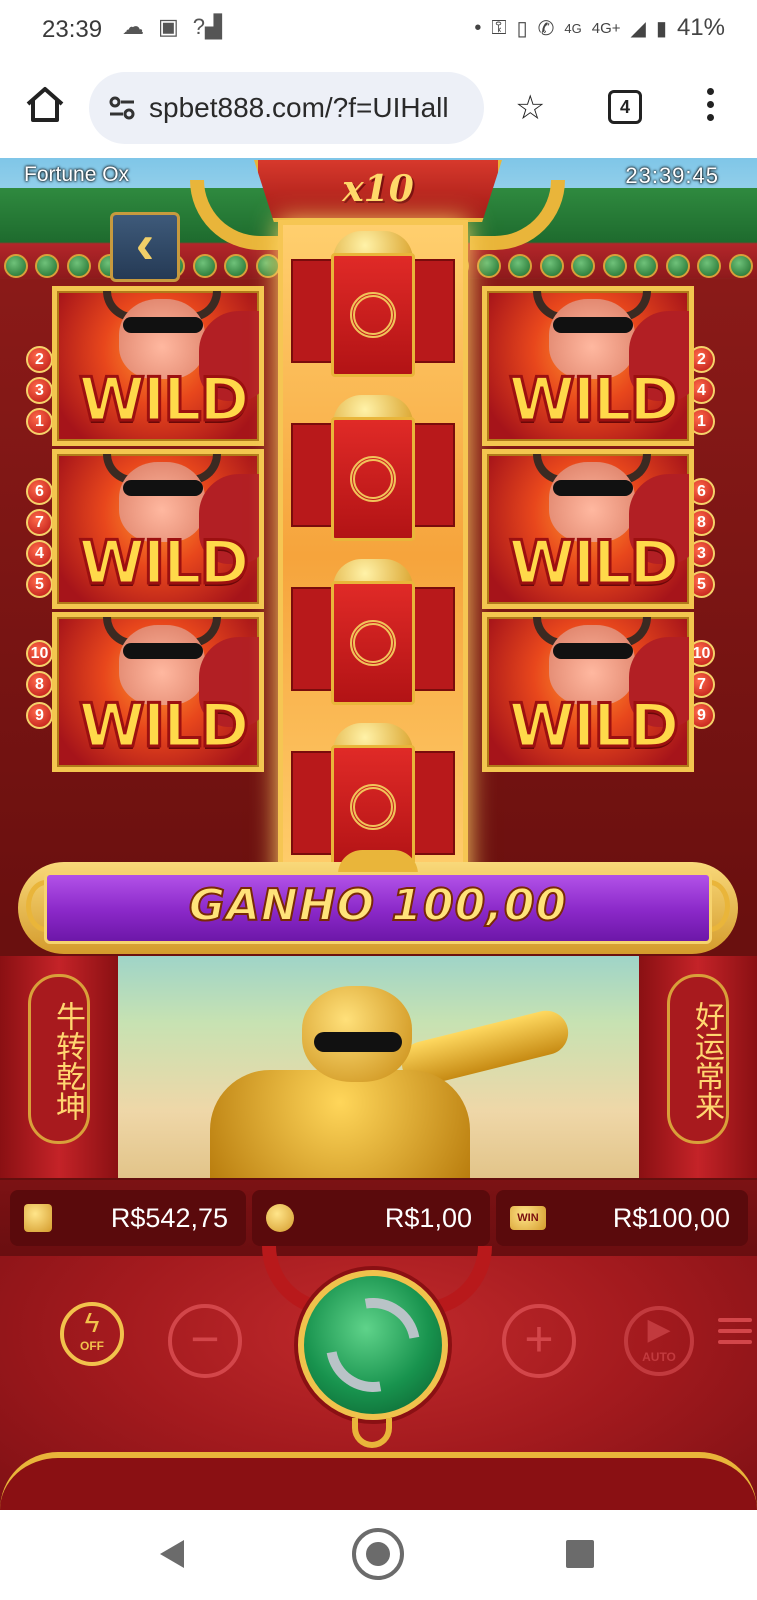 Image resolution: width=757 pixels, height=1600 pixels. What do you see at coordinates (145, 247) in the screenshot?
I see `back-arrow-button: ‹` at bounding box center [145, 247].